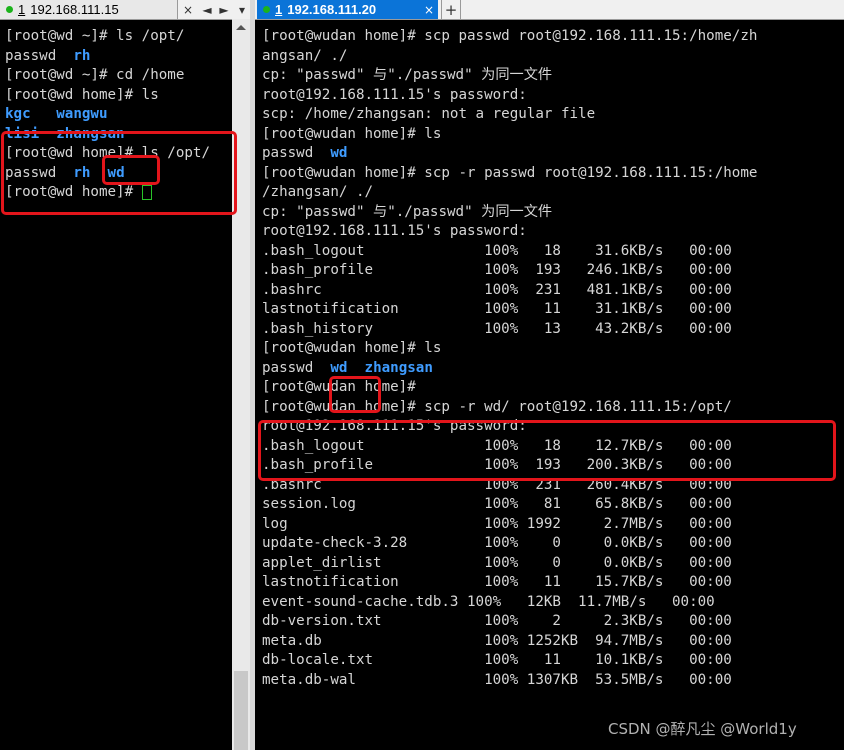 This screenshot has height=750, width=844. I want to click on terminal-line: kgc wangwu, so click(118, 115).